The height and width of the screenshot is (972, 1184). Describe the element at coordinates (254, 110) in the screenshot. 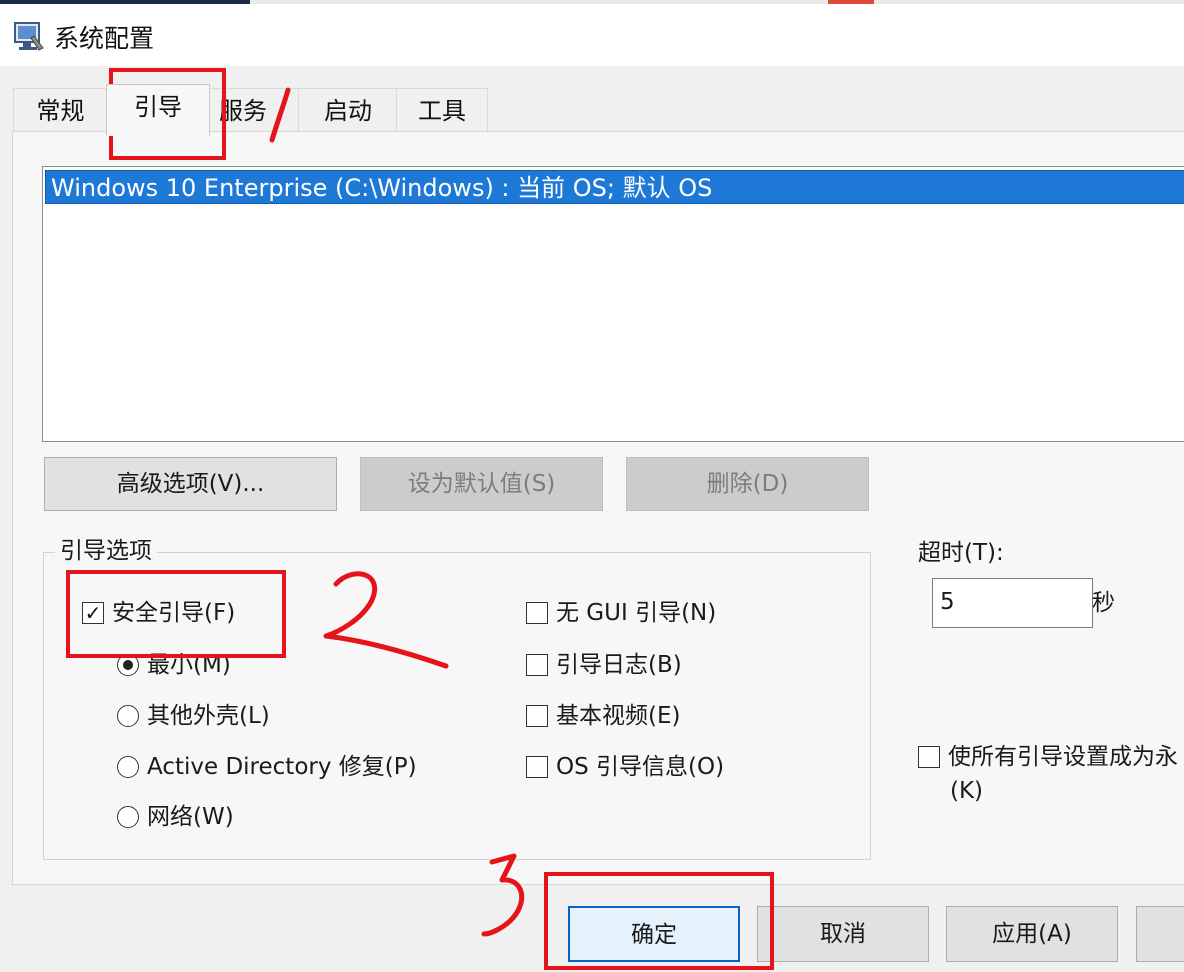

I see `tab-services: 服务` at that location.